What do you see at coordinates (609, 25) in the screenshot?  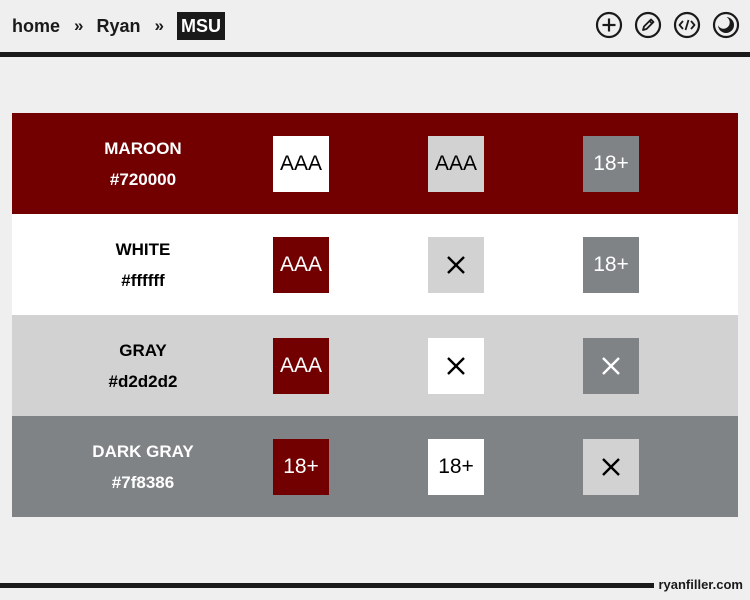 I see `add-icon` at bounding box center [609, 25].